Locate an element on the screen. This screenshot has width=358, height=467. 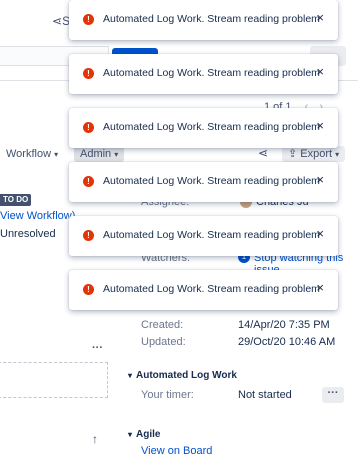
attachment-dropzone is located at coordinates (54, 380).